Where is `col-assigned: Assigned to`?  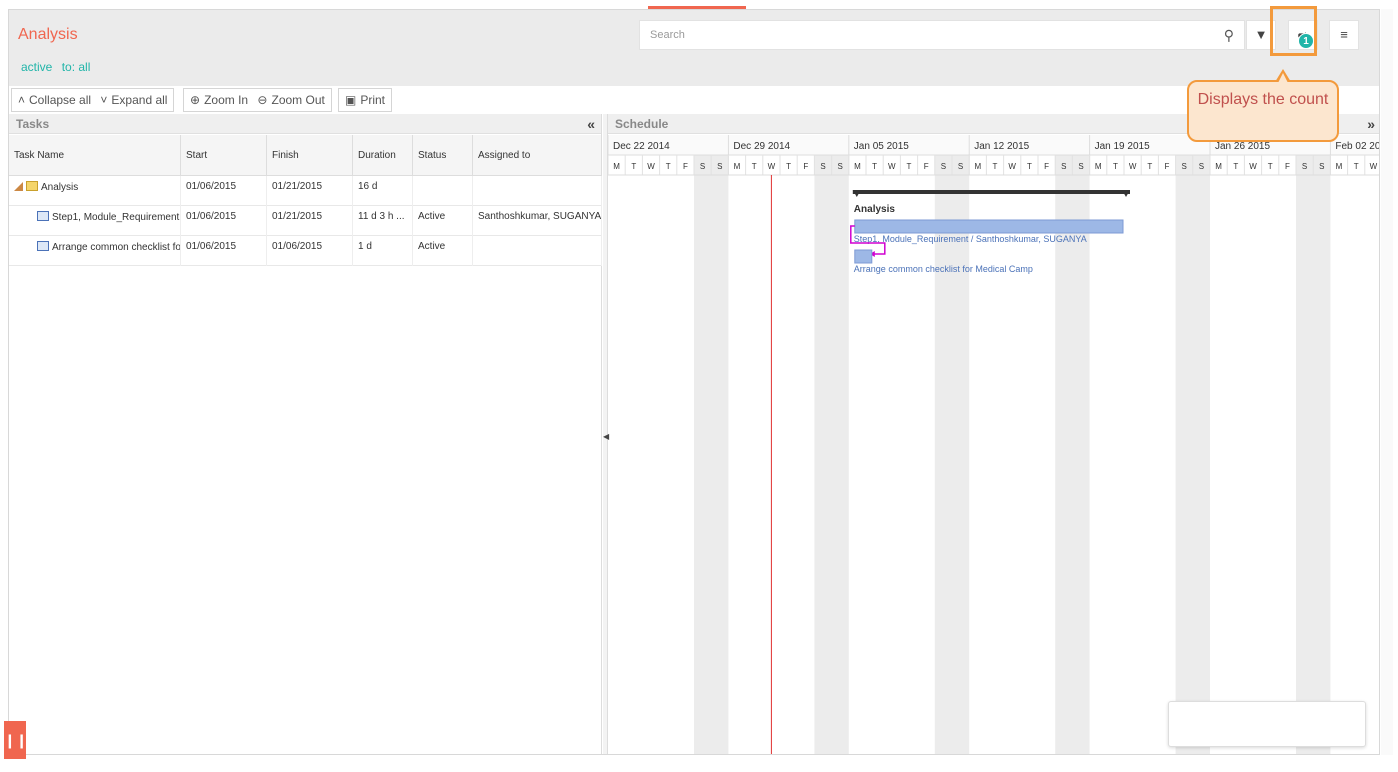
col-assigned: Assigned to is located at coordinates (537, 155).